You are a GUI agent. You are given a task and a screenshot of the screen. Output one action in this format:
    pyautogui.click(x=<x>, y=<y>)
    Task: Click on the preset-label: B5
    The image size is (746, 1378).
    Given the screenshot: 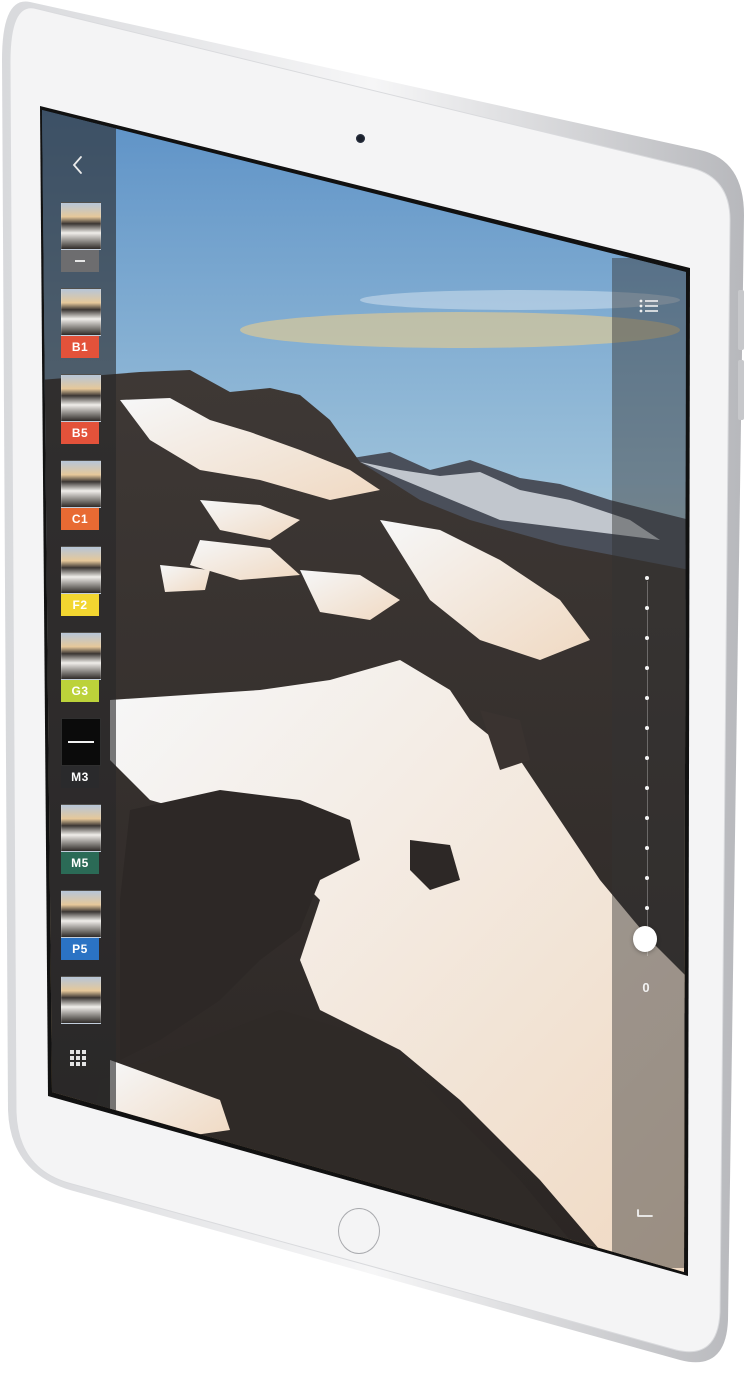 What is the action you would take?
    pyautogui.click(x=80, y=433)
    